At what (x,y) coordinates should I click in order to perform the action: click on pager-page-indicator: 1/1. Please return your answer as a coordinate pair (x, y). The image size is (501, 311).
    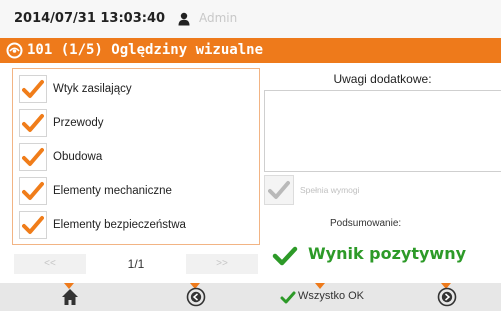
    Looking at the image, I should click on (136, 264).